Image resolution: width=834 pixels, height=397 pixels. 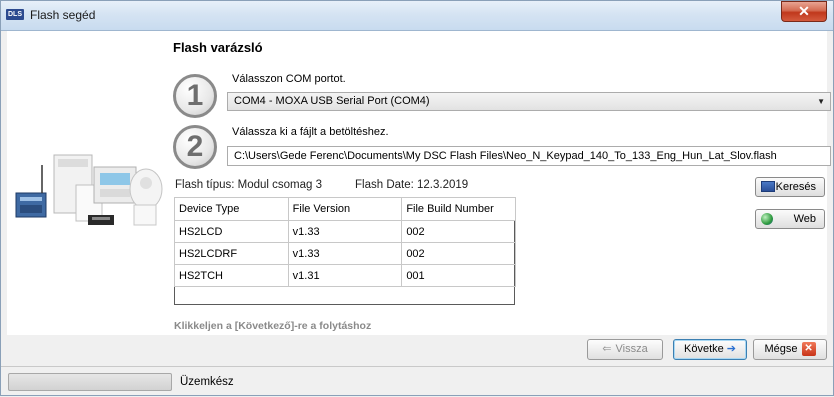 What do you see at coordinates (821, 101) in the screenshot?
I see `chevron-down-icon: ▼` at bounding box center [821, 101].